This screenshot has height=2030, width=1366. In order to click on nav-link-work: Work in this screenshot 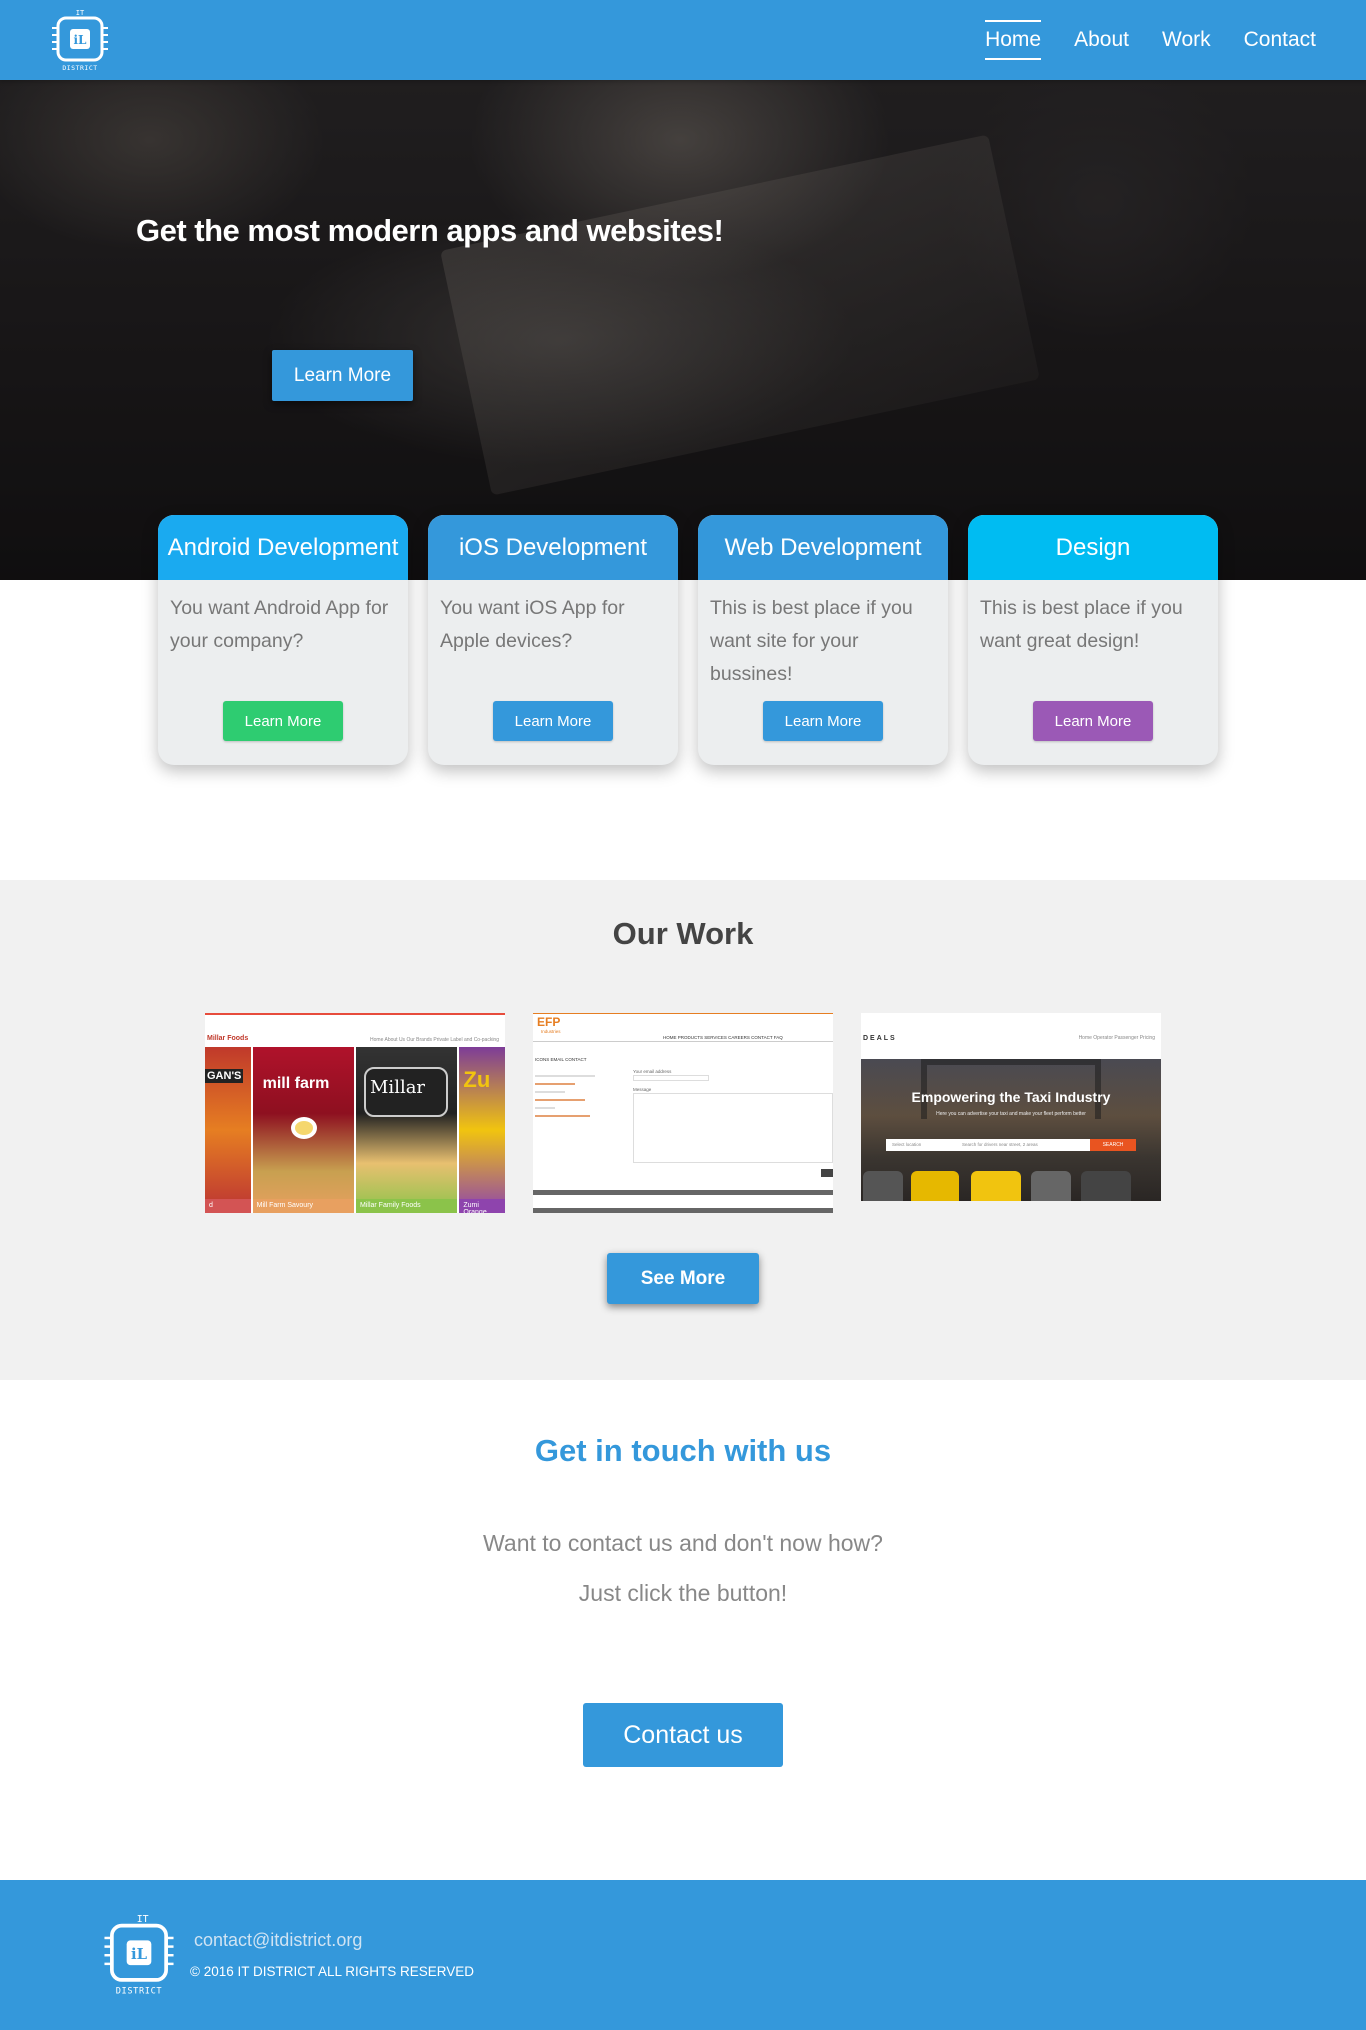, I will do `click(1186, 40)`.